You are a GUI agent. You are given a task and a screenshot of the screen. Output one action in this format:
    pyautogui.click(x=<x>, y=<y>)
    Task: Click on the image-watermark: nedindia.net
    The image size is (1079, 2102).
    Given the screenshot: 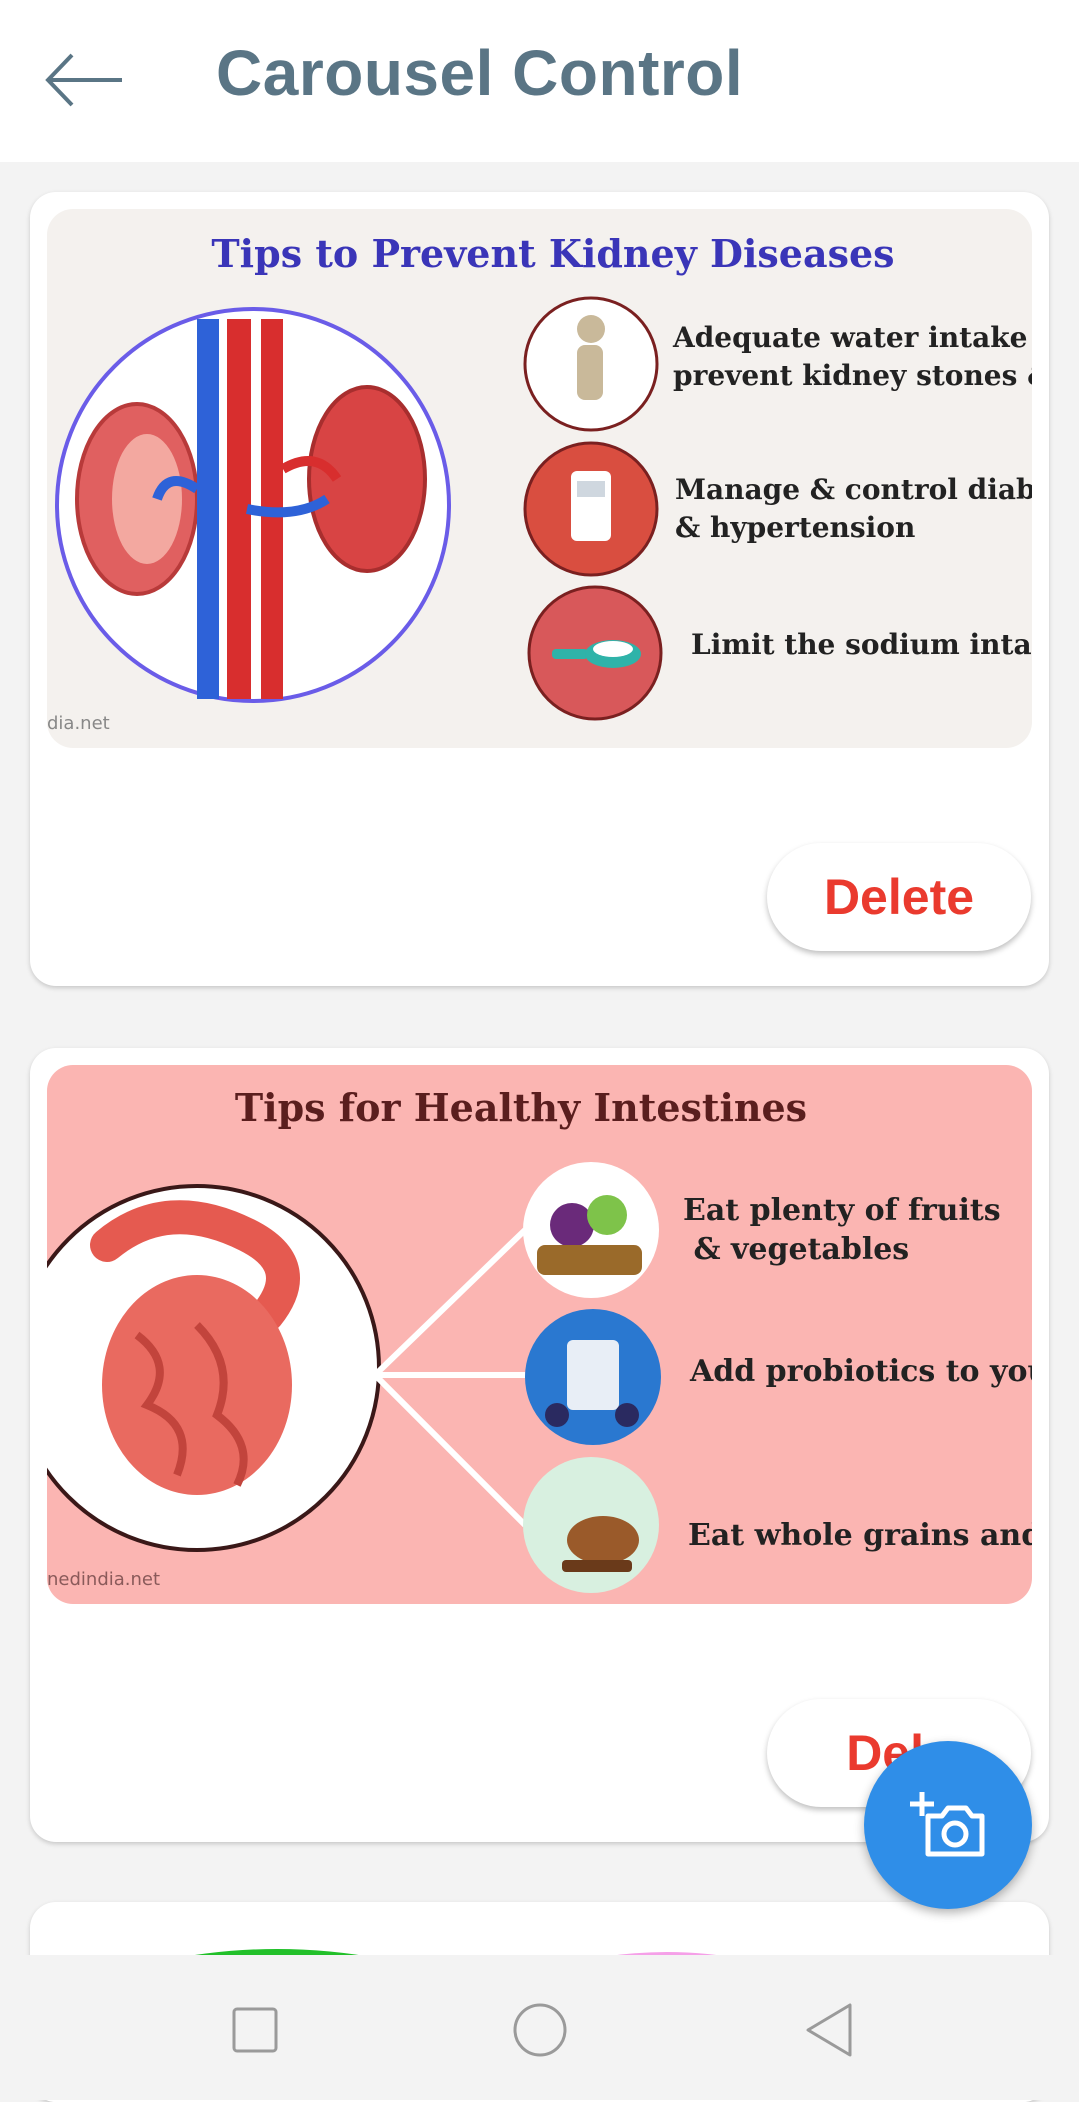 What is the action you would take?
    pyautogui.click(x=103, y=1579)
    